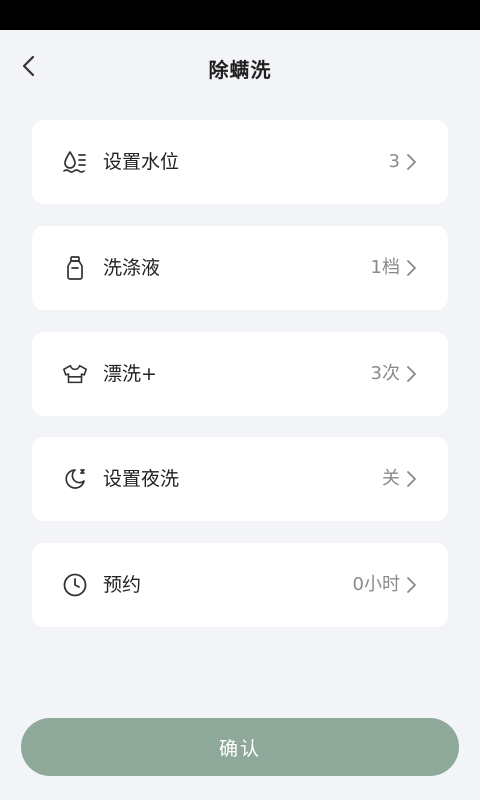 The width and height of the screenshot is (480, 800). What do you see at coordinates (385, 267) in the screenshot?
I see `setting-value: 1档` at bounding box center [385, 267].